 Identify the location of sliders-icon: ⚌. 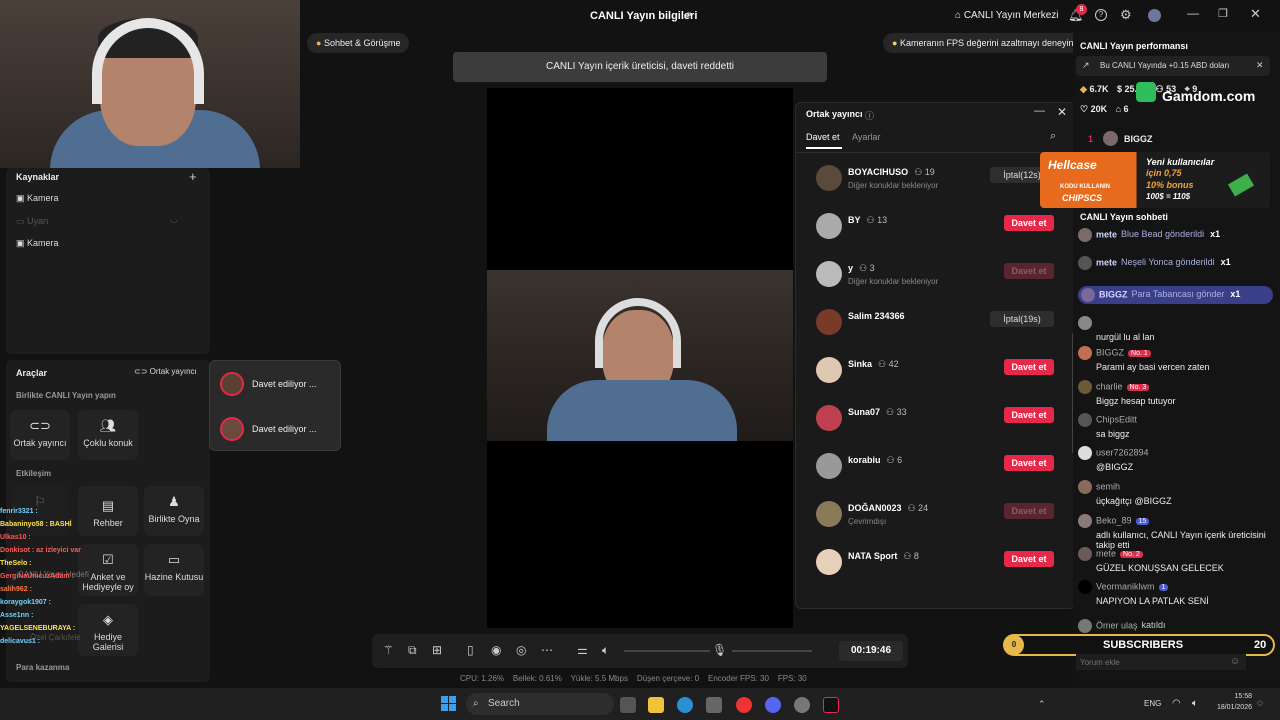
(582, 650).